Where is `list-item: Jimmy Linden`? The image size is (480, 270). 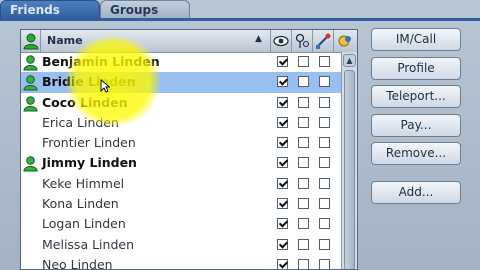
list-item: Jimmy Linden is located at coordinates (189, 163).